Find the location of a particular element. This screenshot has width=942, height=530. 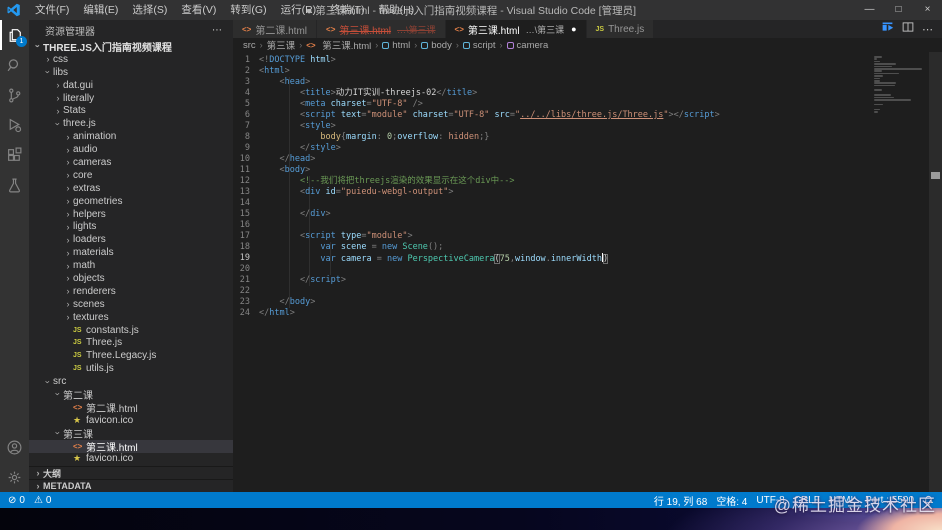

tree-item: JS constants.js is located at coordinates (131, 330).